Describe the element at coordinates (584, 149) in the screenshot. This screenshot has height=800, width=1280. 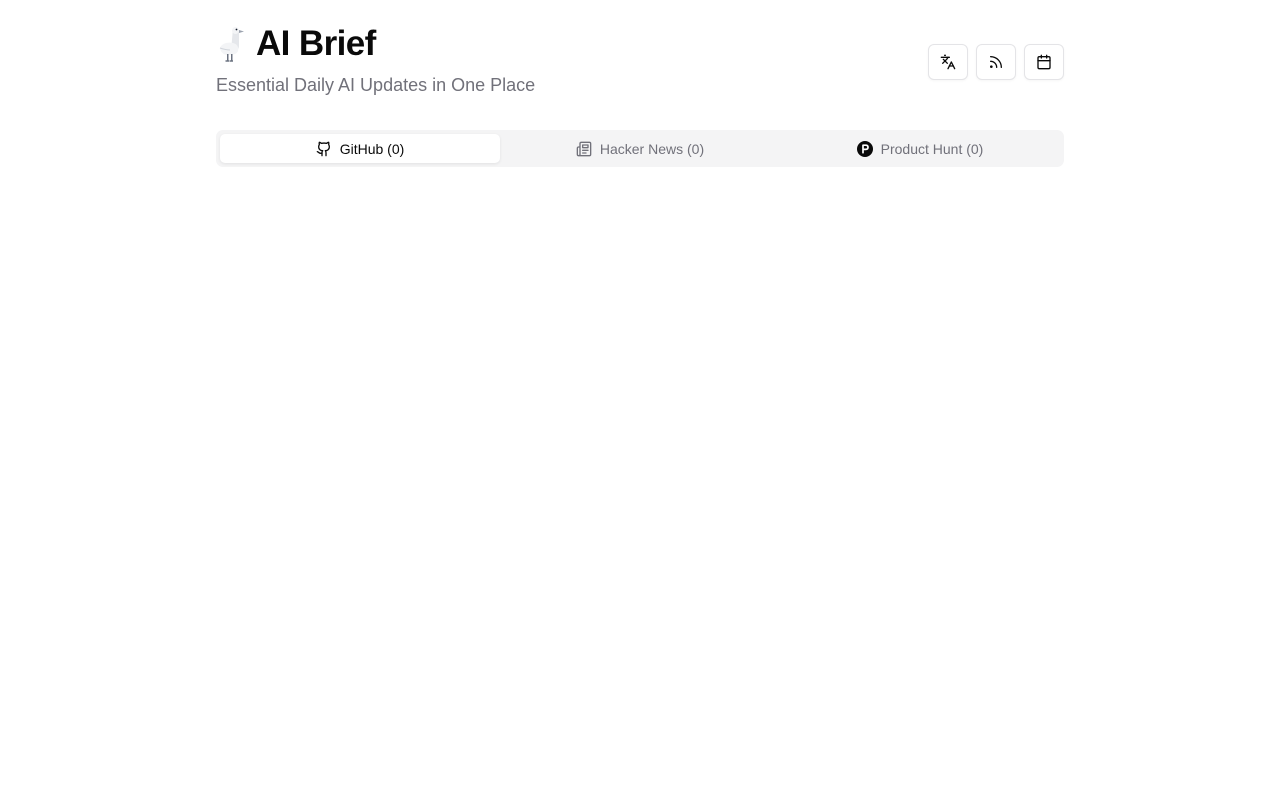
I see `newspaper-icon` at that location.